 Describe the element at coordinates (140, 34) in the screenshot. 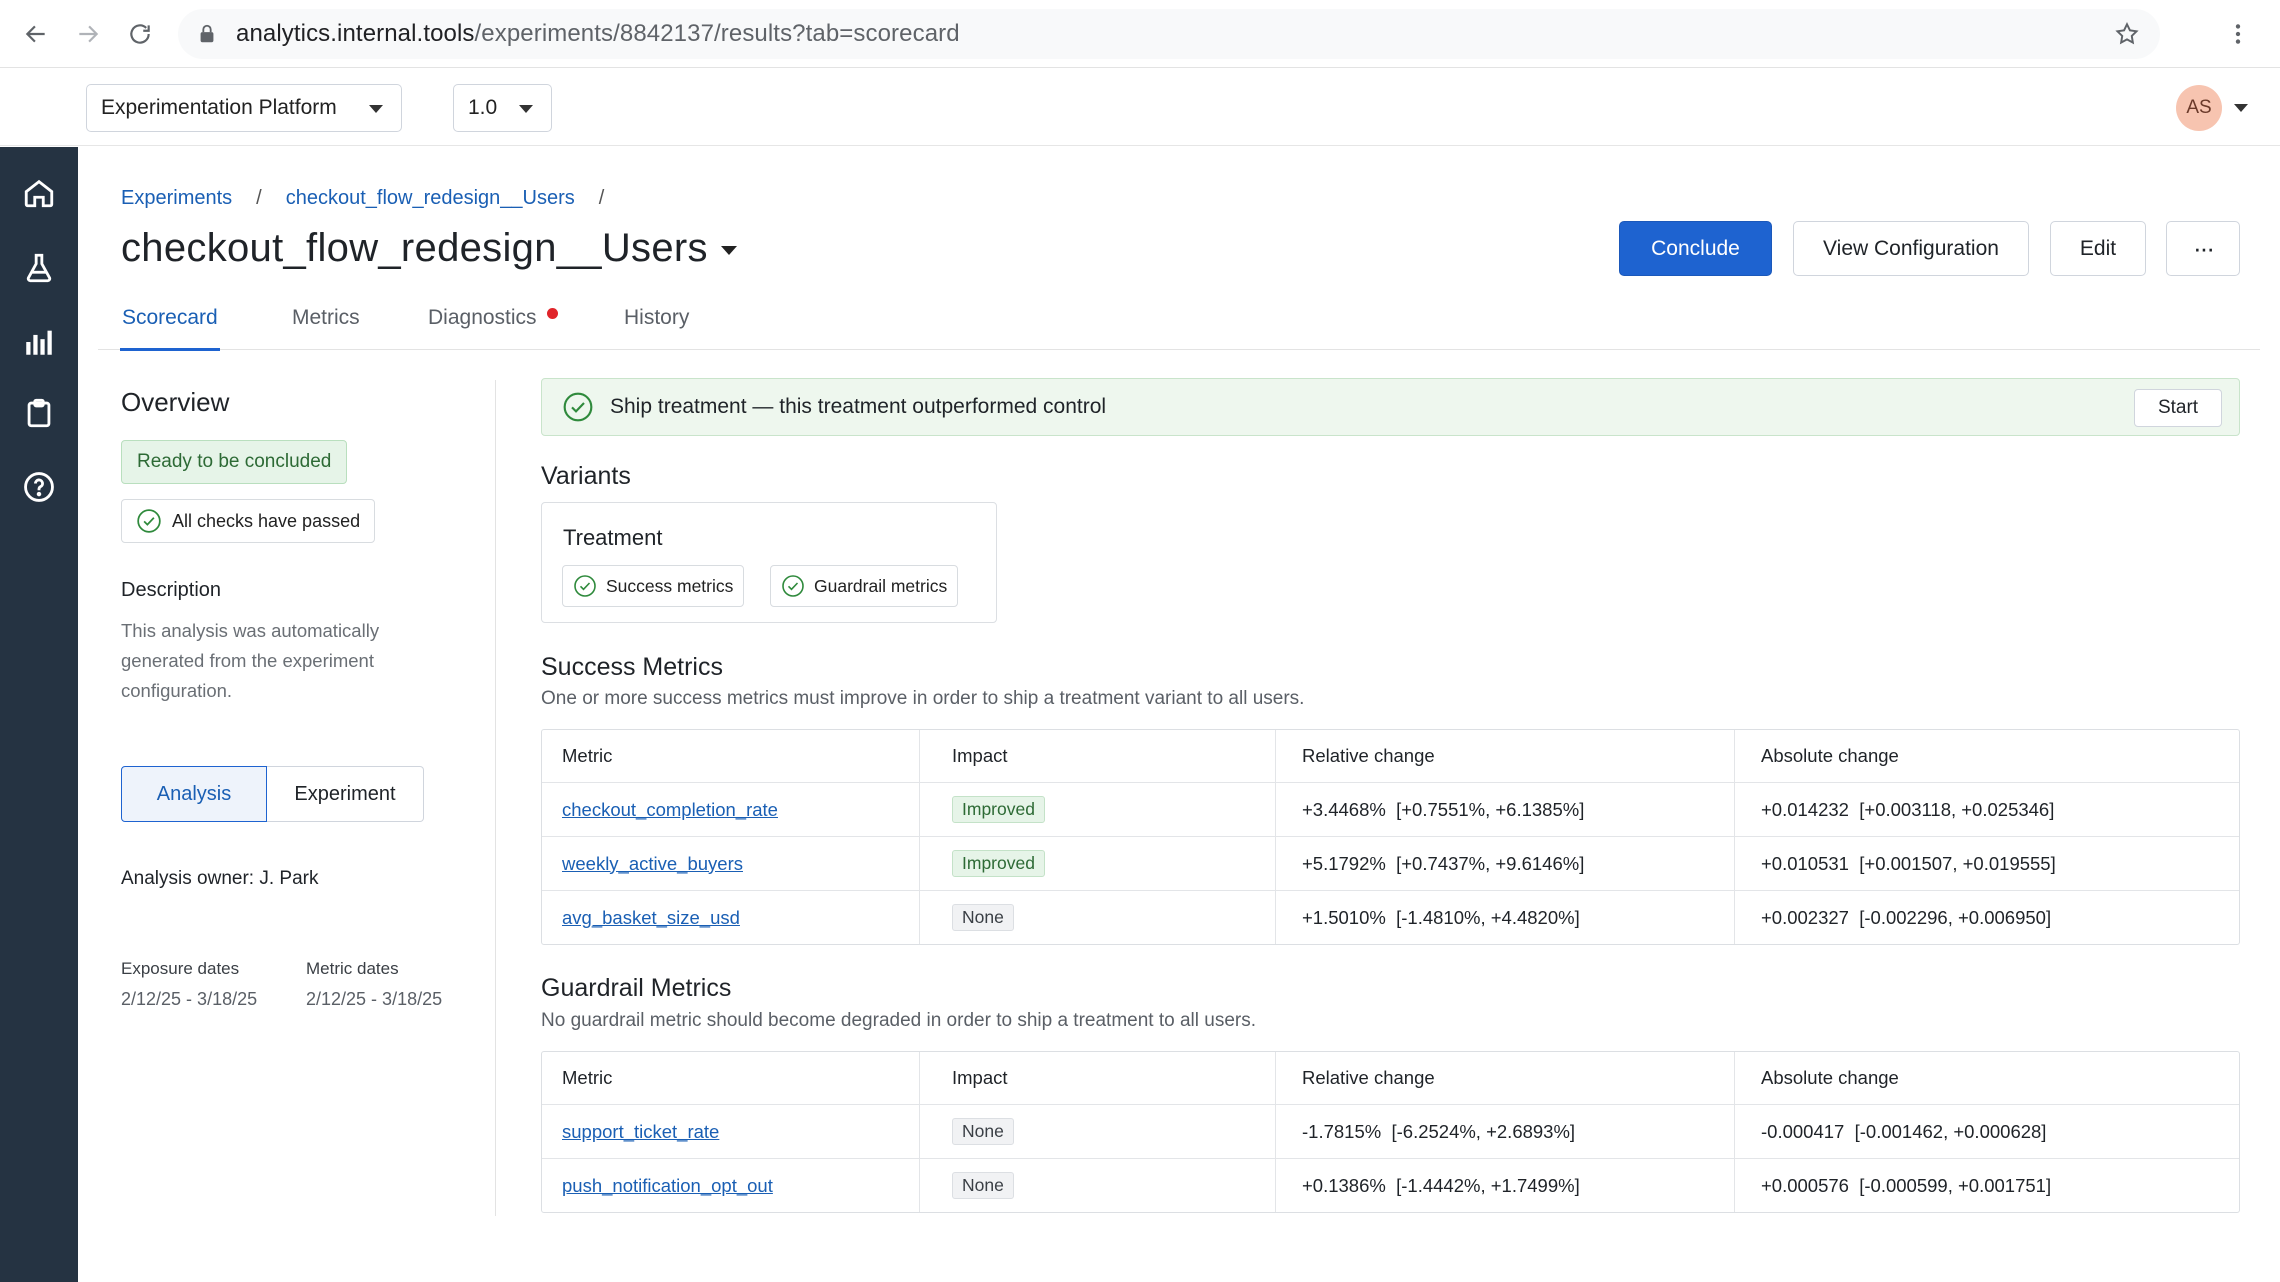

I see `reload-icon` at that location.